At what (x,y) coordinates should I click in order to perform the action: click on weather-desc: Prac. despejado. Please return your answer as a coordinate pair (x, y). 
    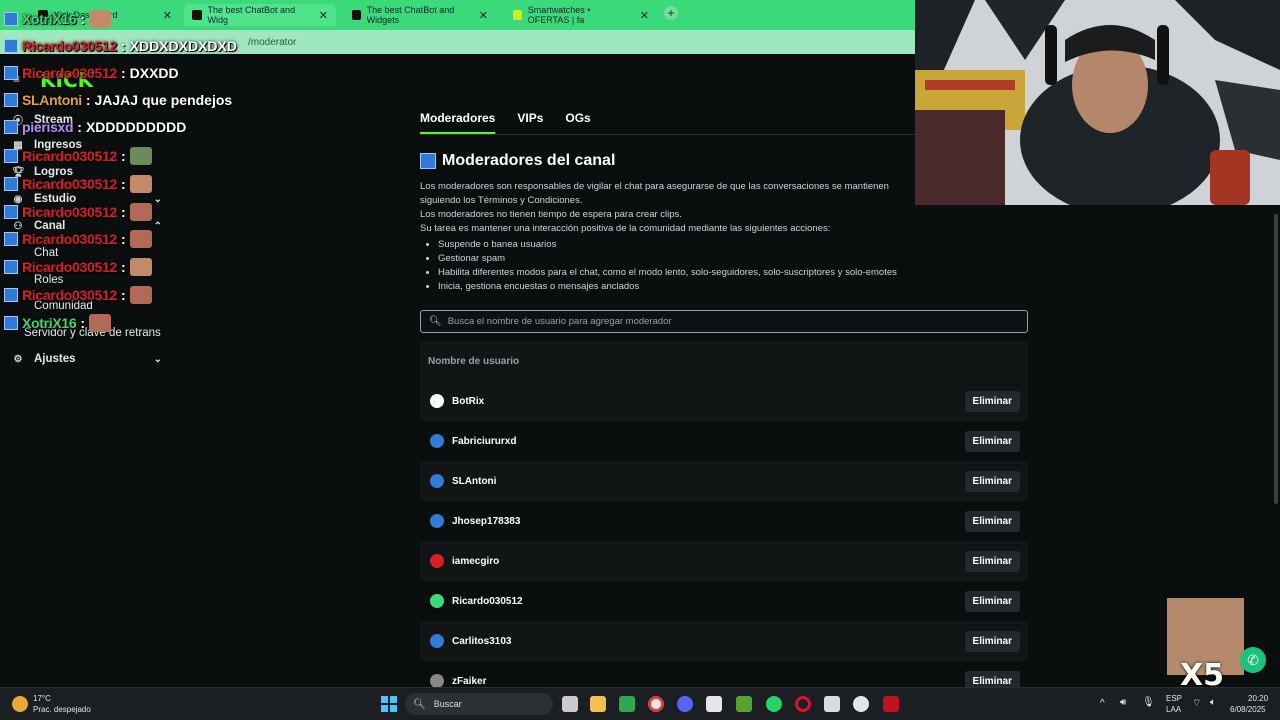
    Looking at the image, I should click on (62, 709).